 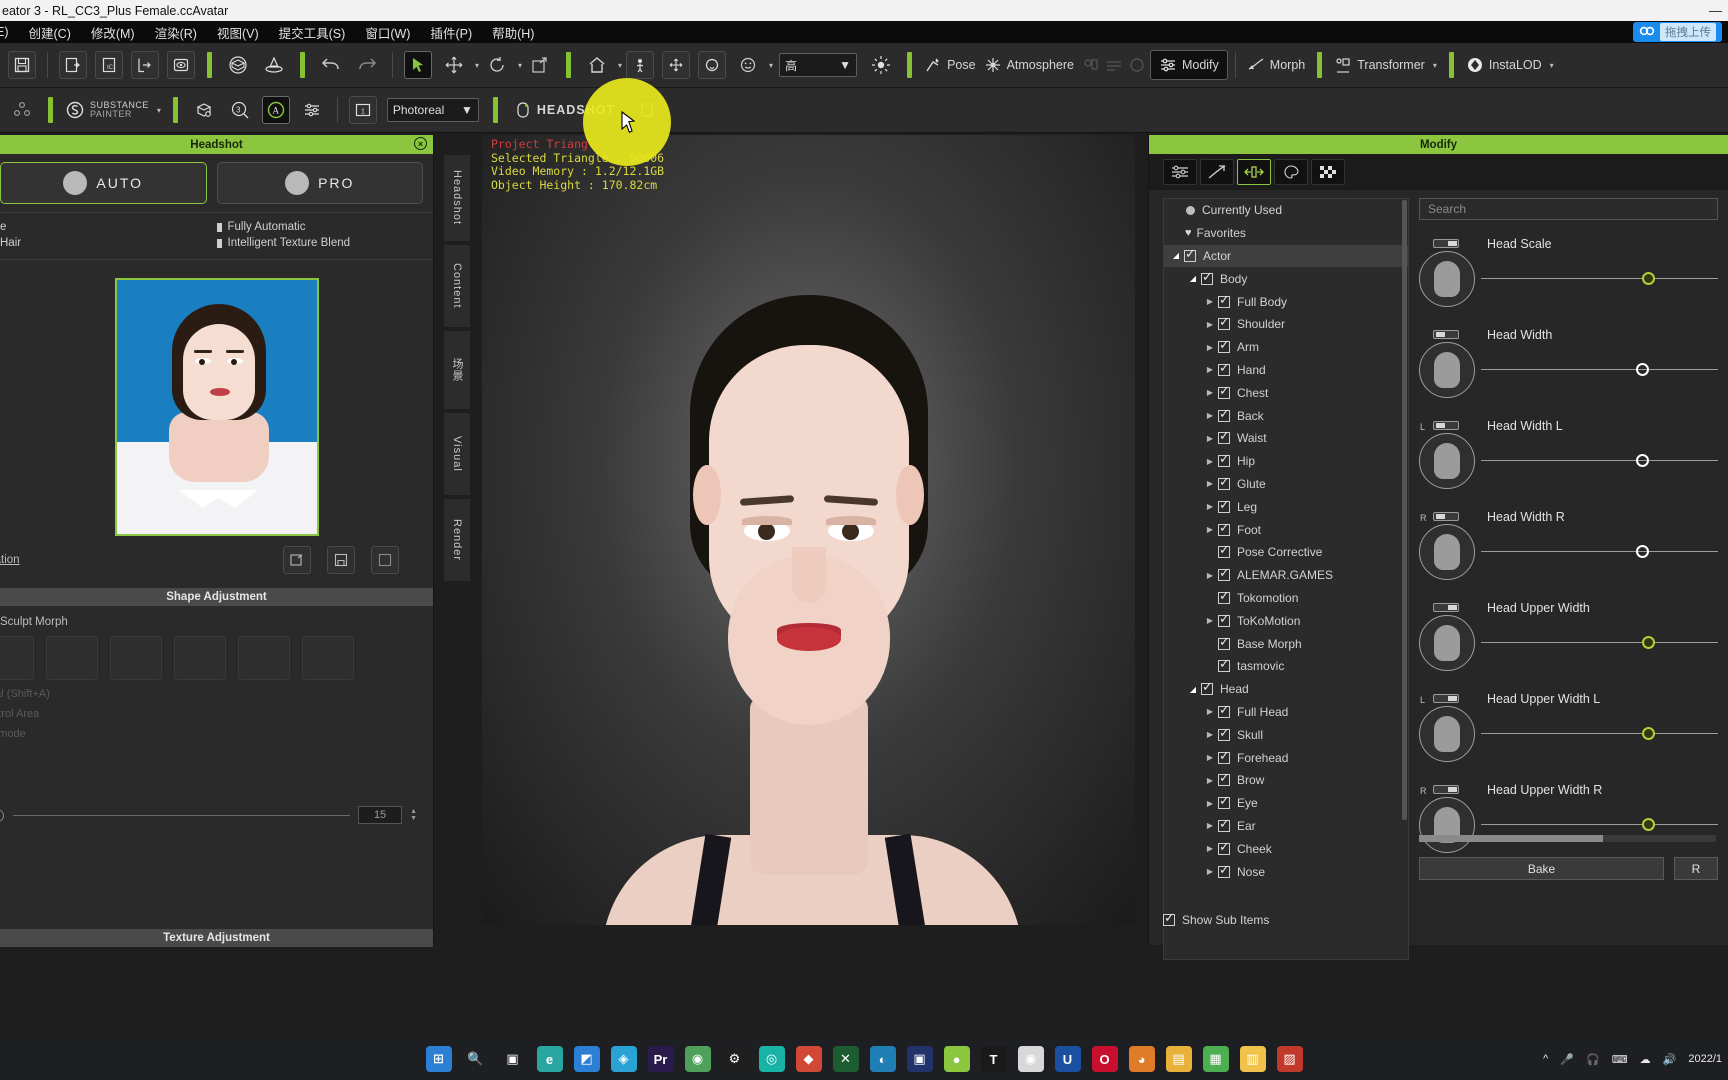 I want to click on face-view-icon, so click(x=712, y=65).